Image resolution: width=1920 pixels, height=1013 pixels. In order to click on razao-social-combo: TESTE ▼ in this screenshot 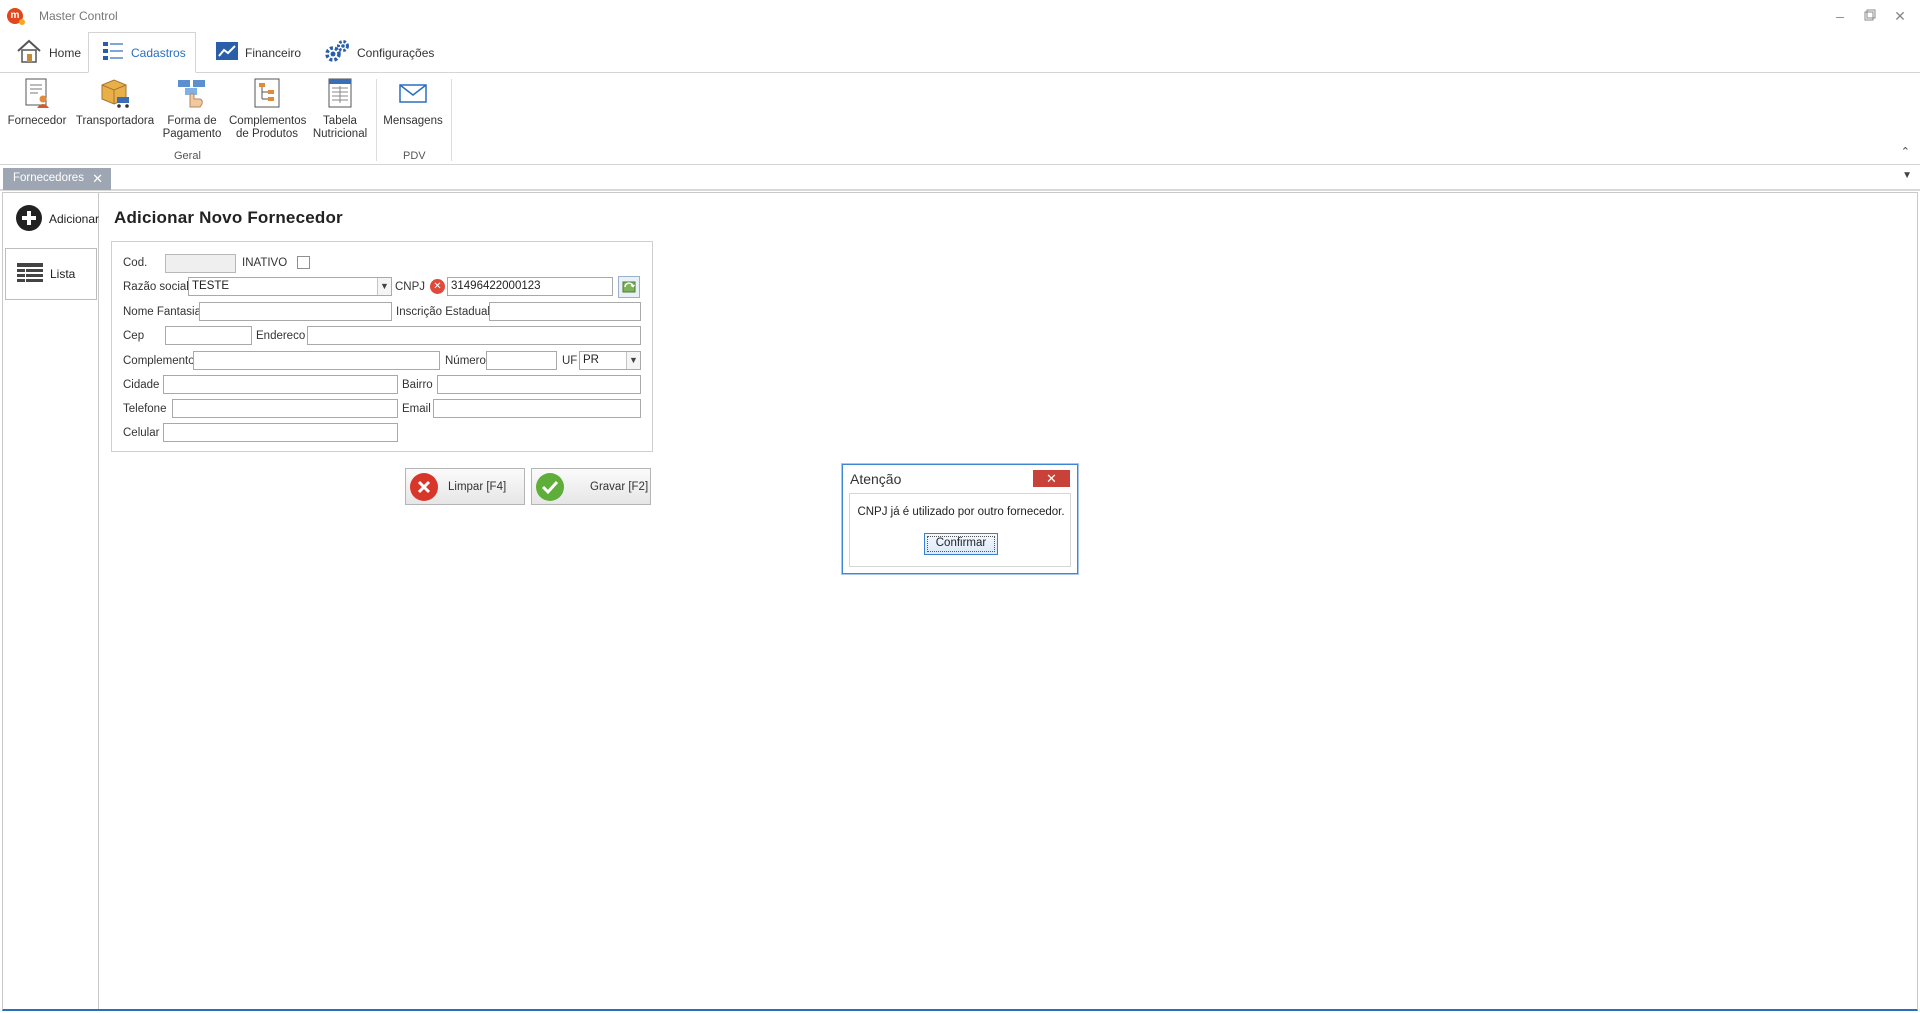, I will do `click(290, 286)`.